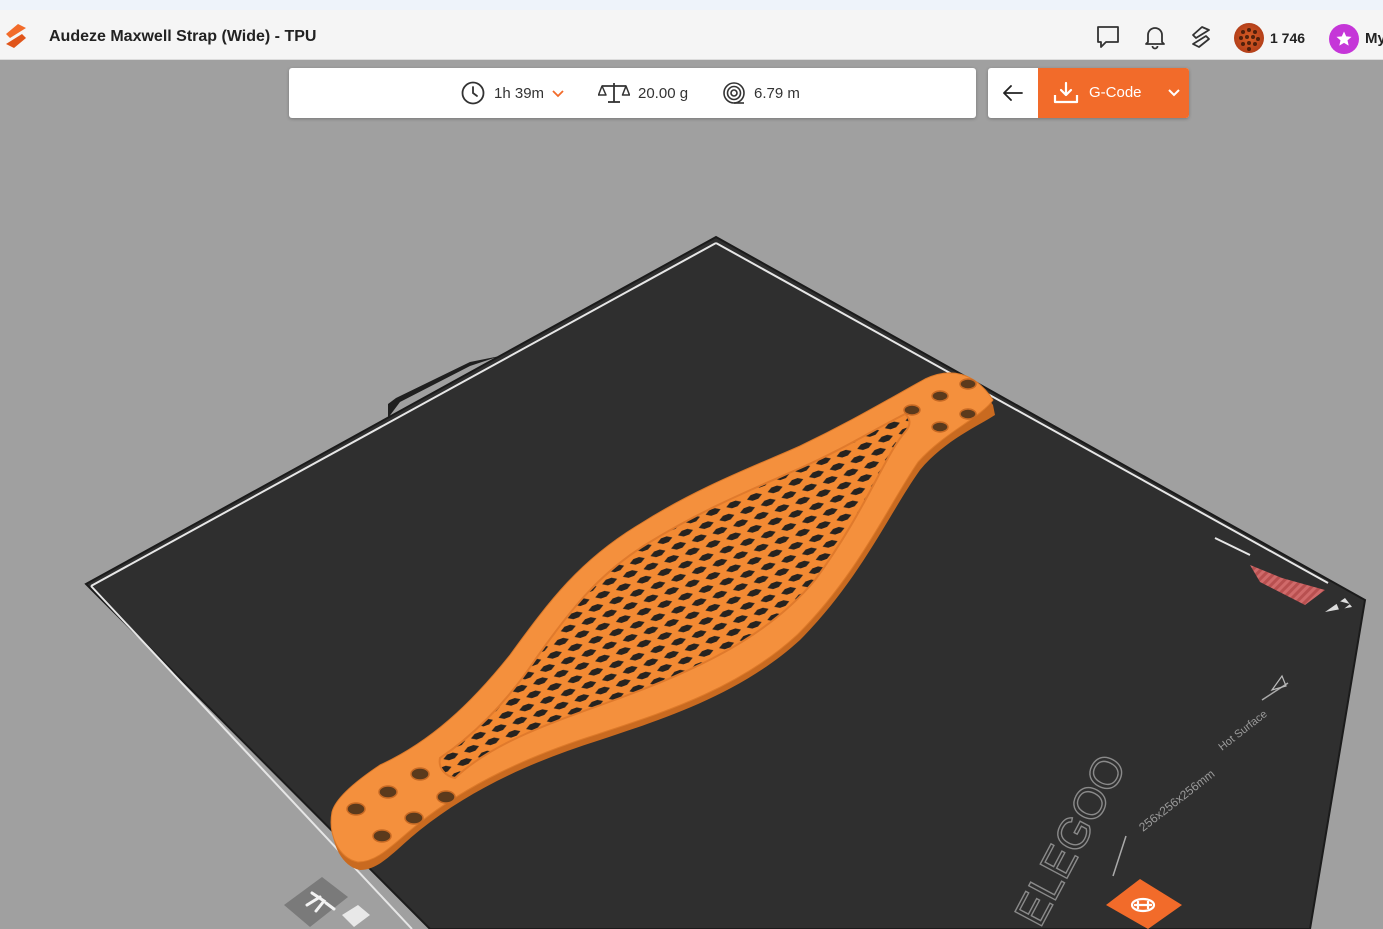 The height and width of the screenshot is (929, 1383). I want to click on download-gcode-label: G-Code, so click(1115, 92).